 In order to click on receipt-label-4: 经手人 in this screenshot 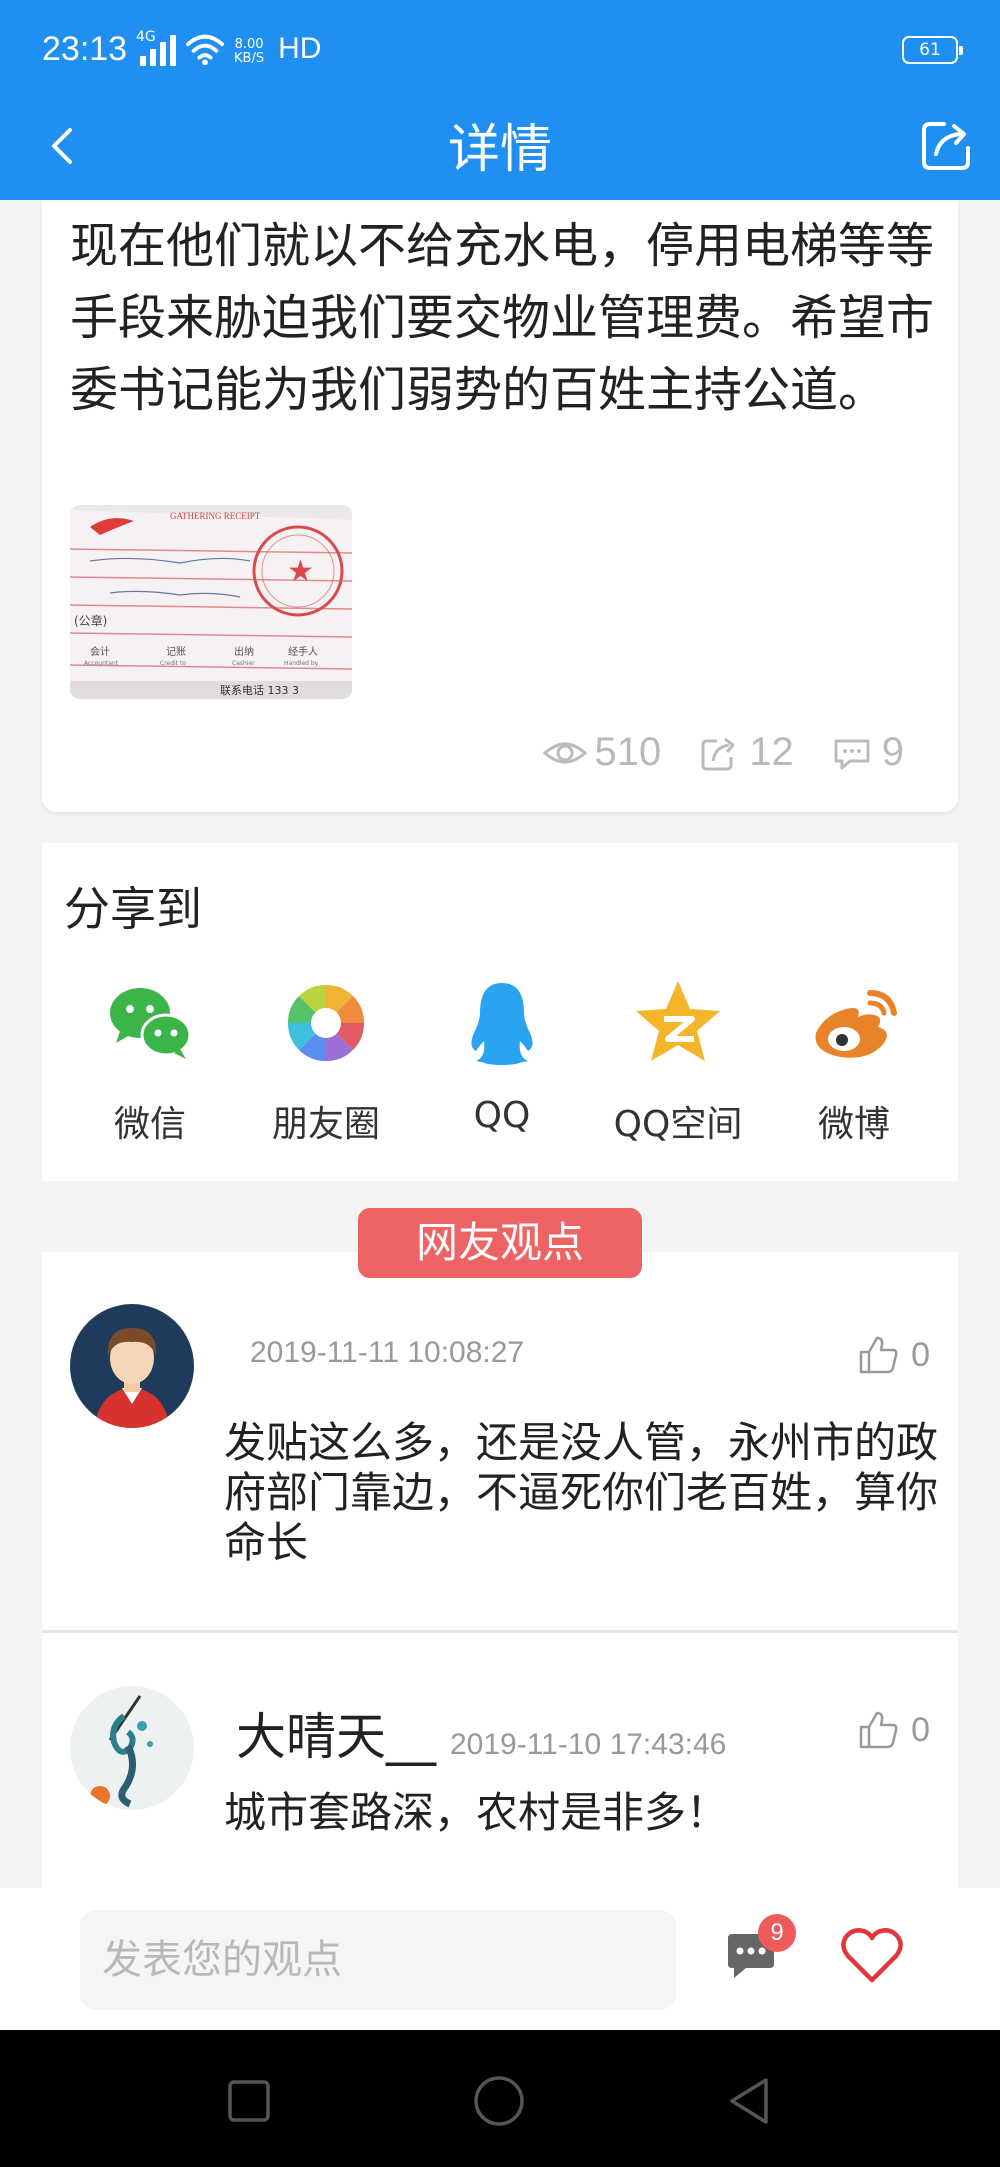, I will do `click(303, 651)`.